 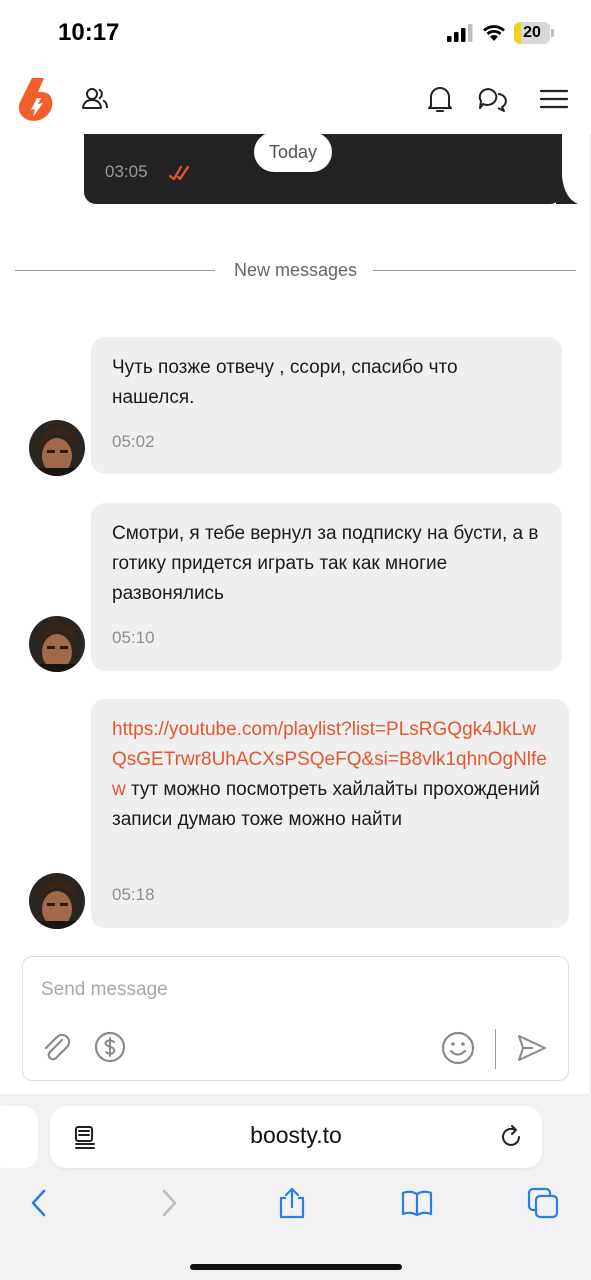 What do you see at coordinates (567, 169) in the screenshot?
I see `bubble-tail` at bounding box center [567, 169].